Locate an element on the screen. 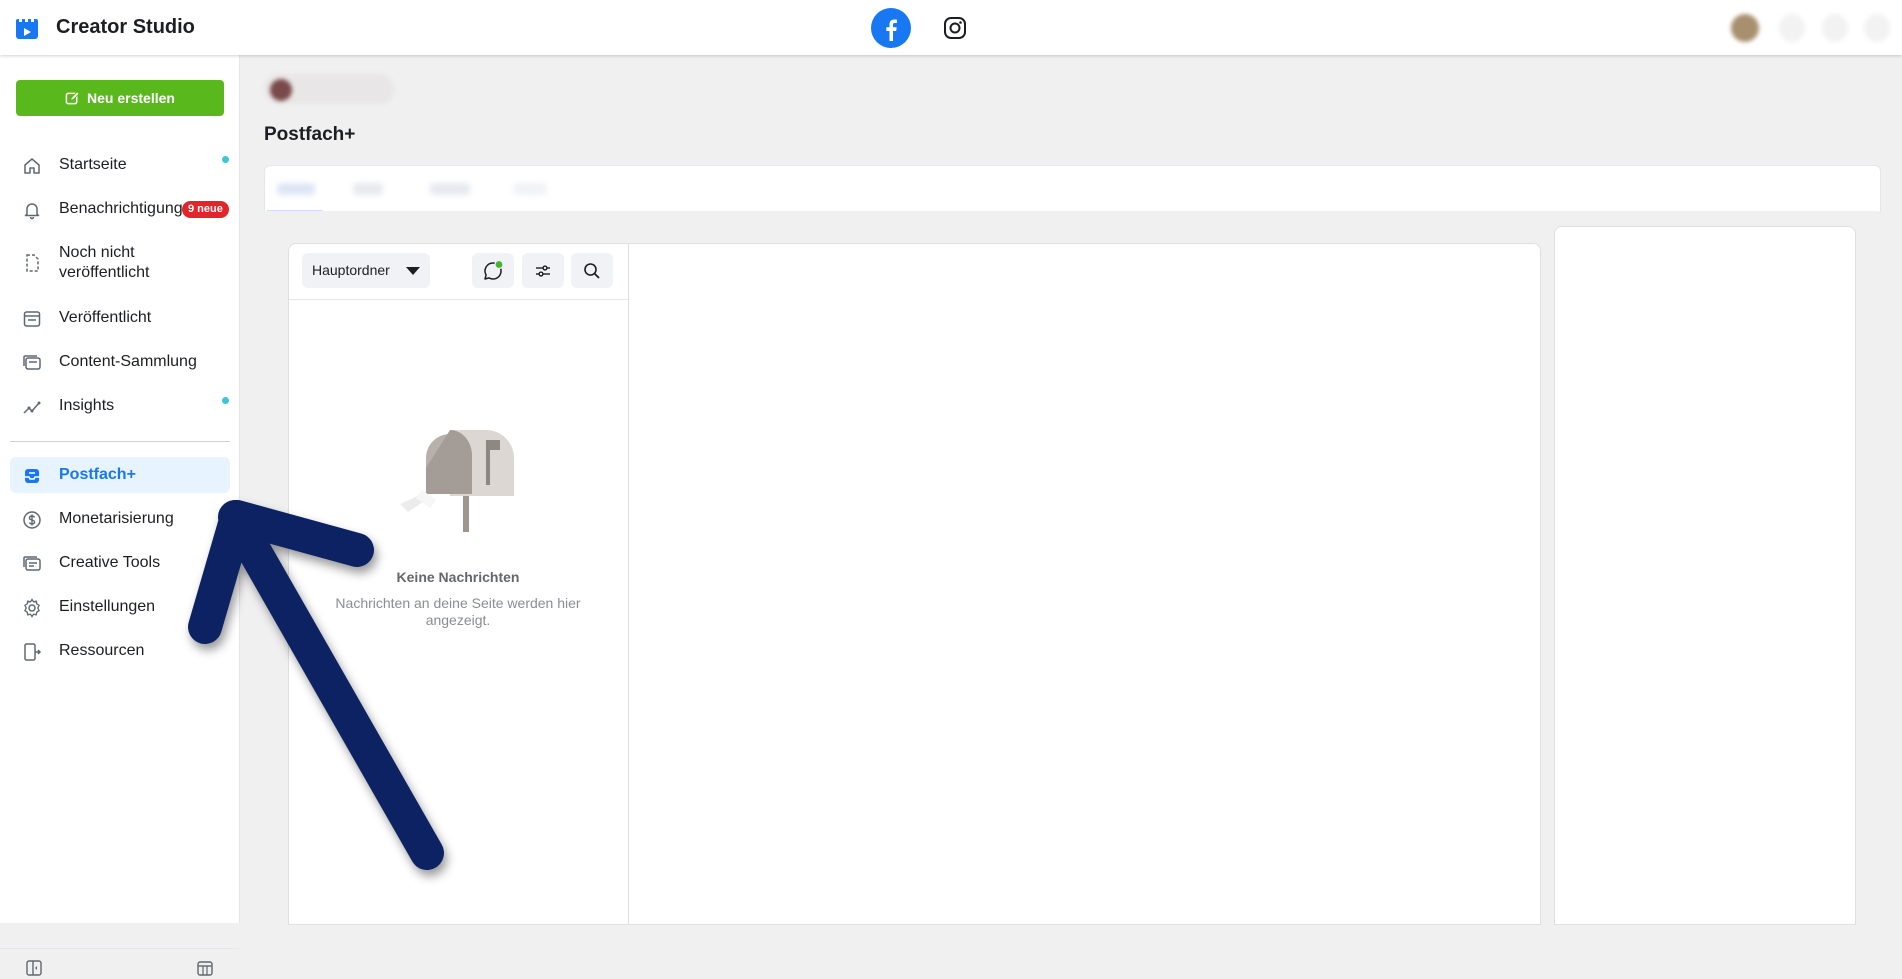  draft-icon is located at coordinates (32, 263).